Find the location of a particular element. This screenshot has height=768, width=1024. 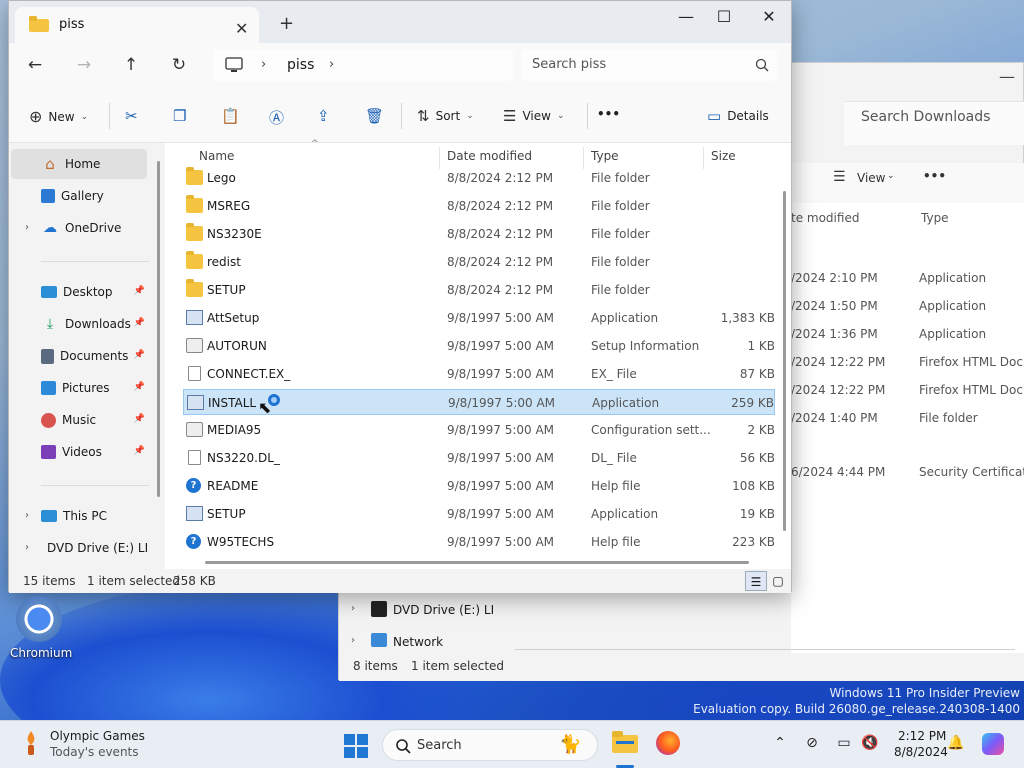

desktop-icon-label: Chromium is located at coordinates (41, 653).